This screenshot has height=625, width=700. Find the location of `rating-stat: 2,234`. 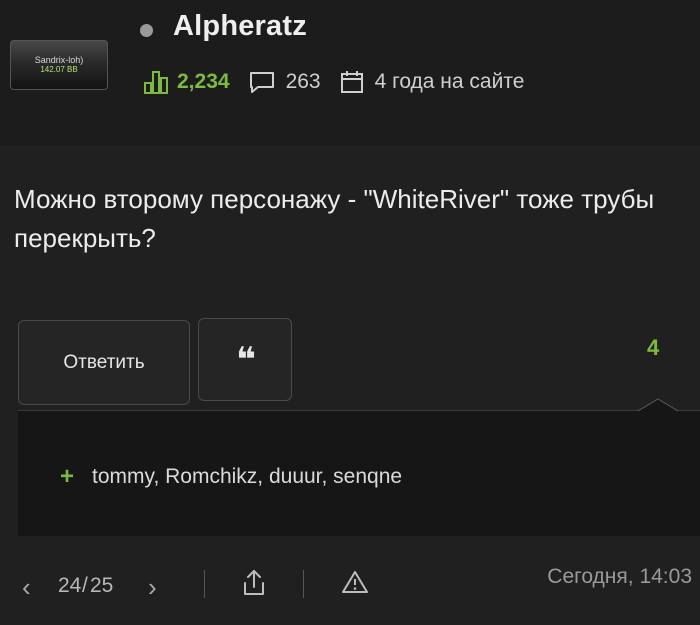

rating-stat: 2,234 is located at coordinates (186, 82).